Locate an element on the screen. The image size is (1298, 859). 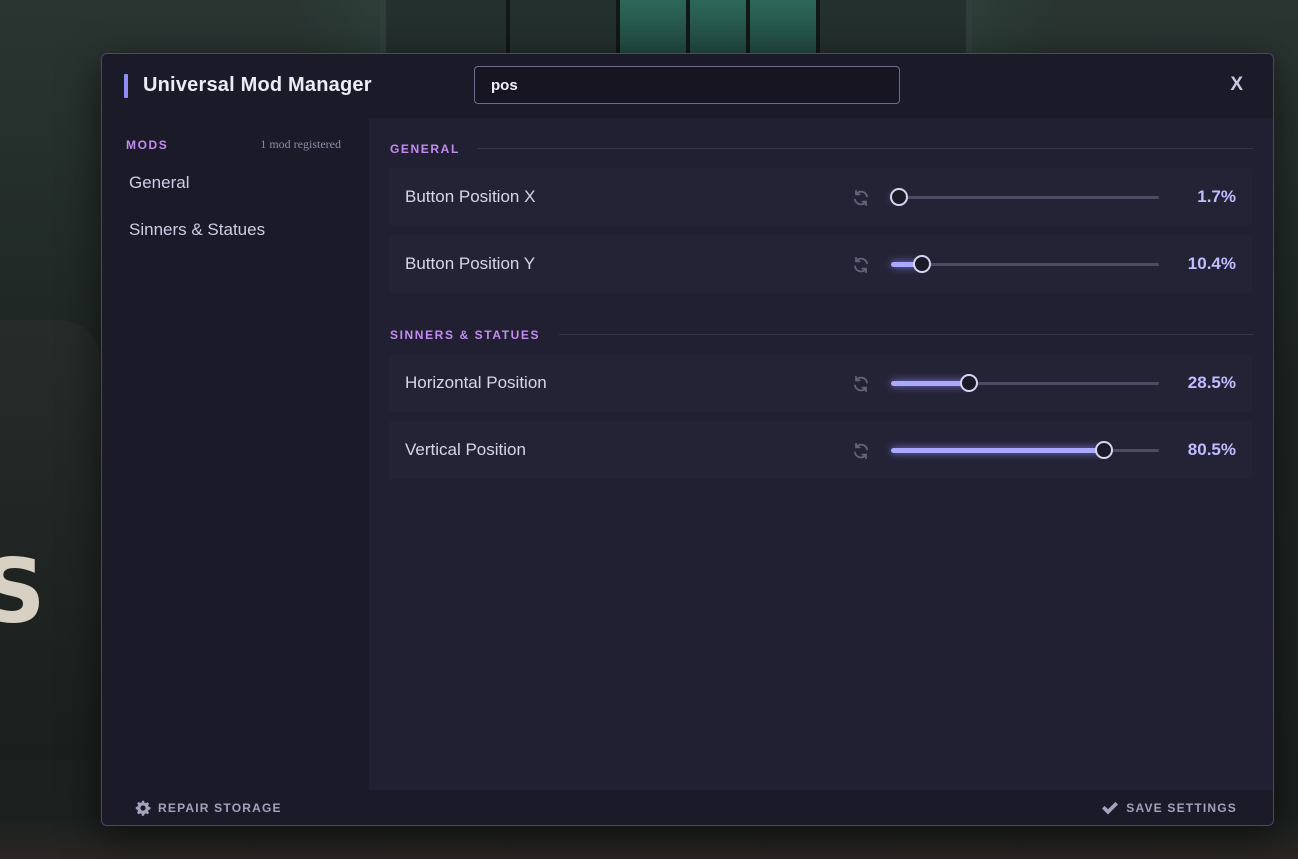
window-header: Universal Mod Manager X is located at coordinates (687, 86).